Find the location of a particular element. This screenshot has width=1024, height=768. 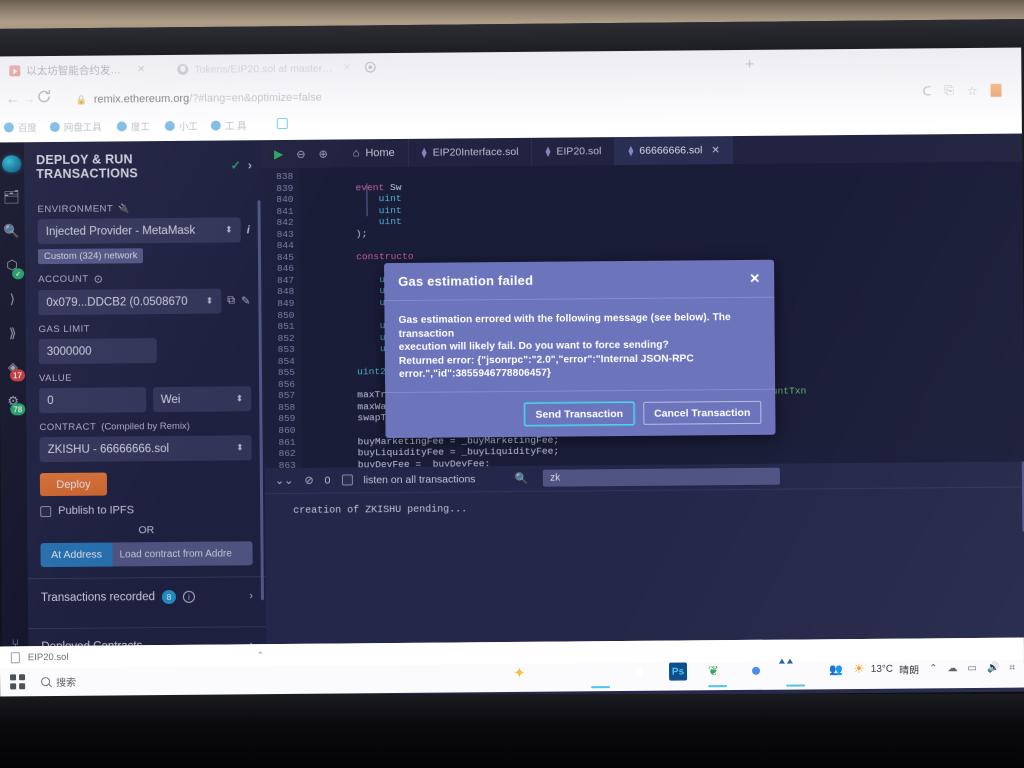

people-icon: 👥 is located at coordinates (836, 669).